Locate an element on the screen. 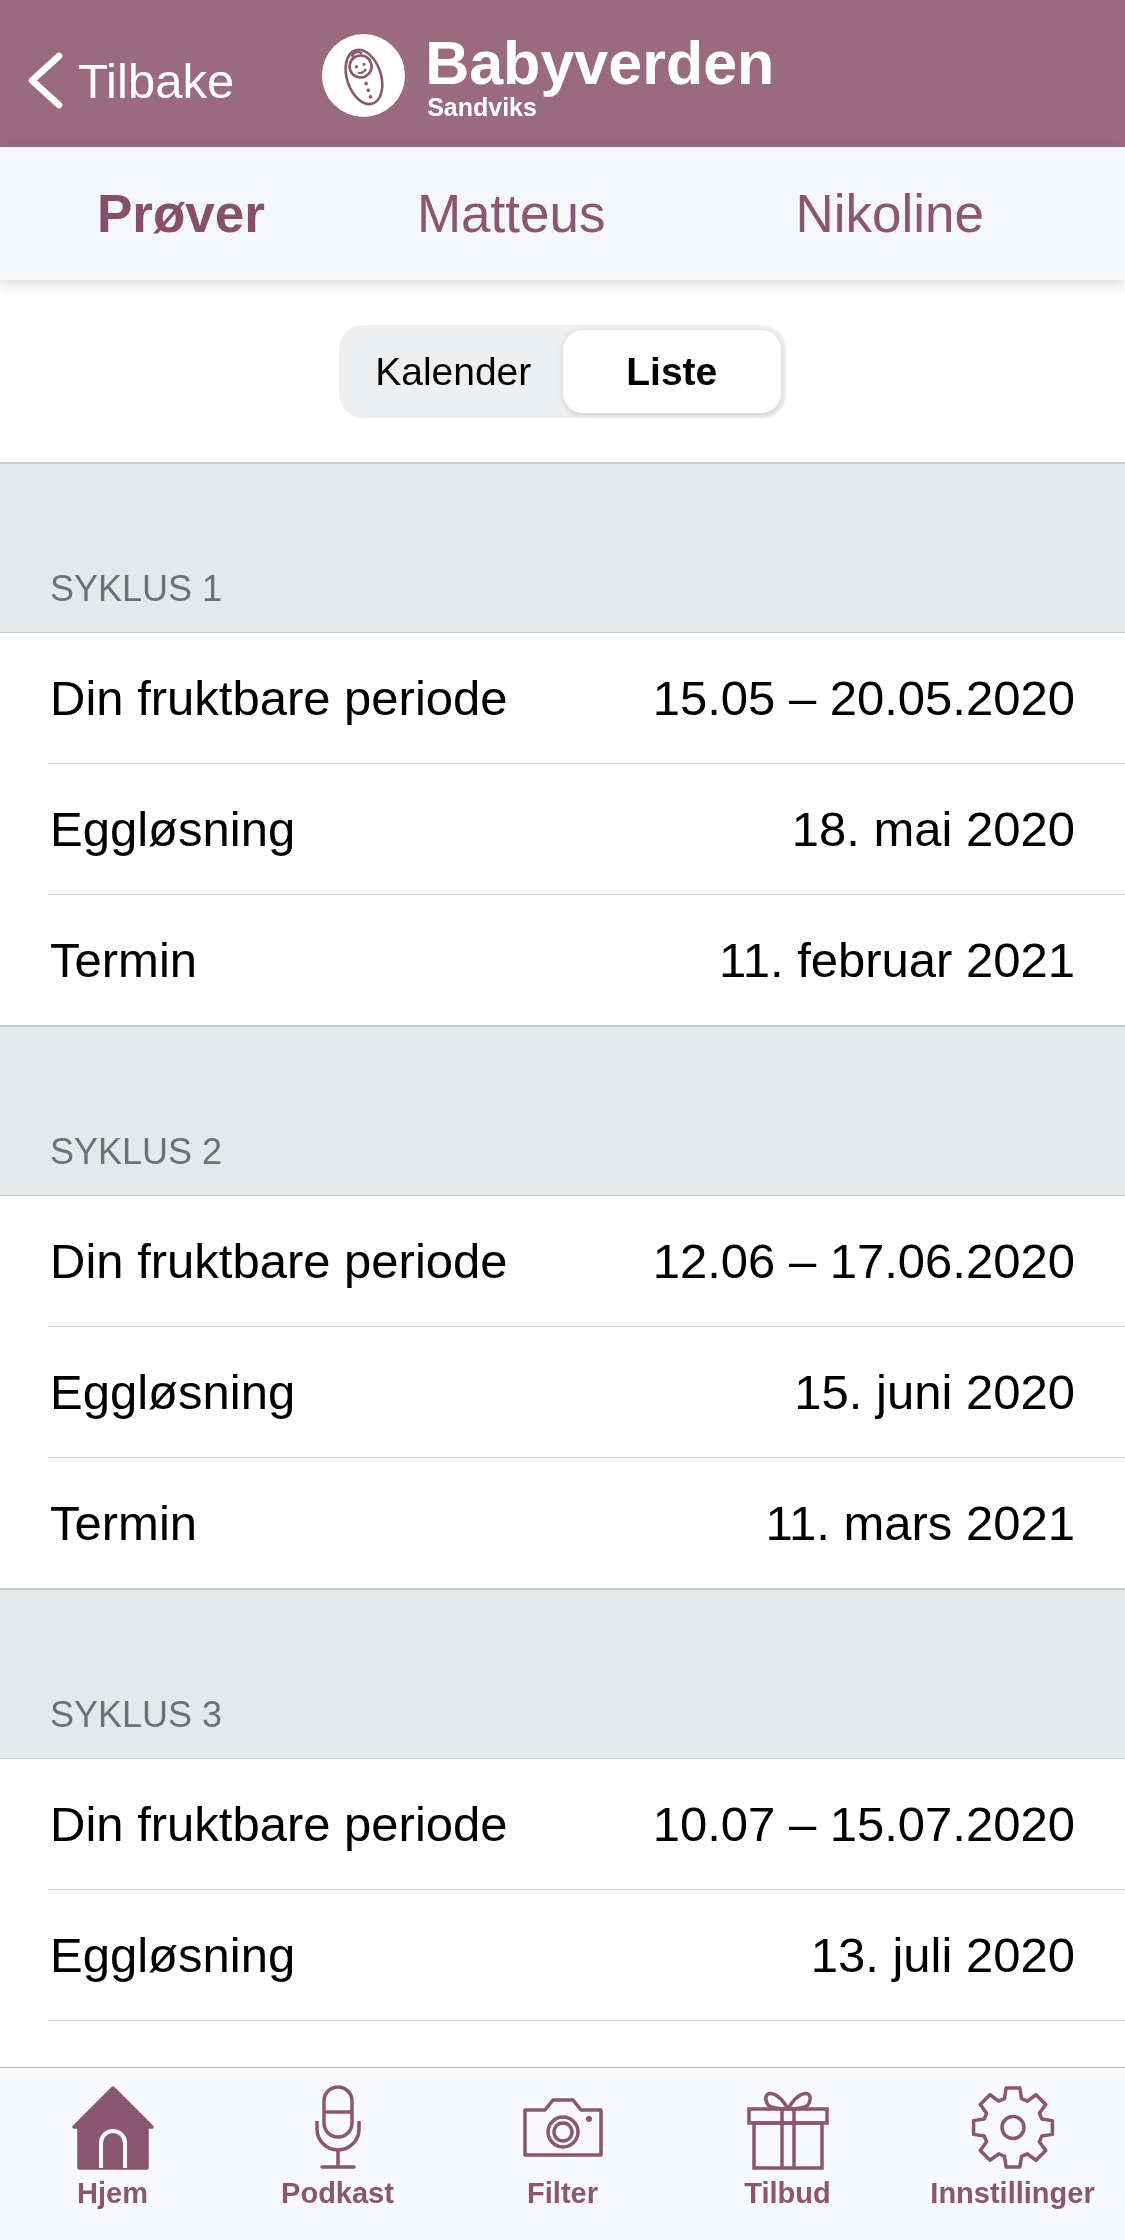 The image size is (1125, 2240). profile-tab: Nikoline is located at coordinates (889, 213).